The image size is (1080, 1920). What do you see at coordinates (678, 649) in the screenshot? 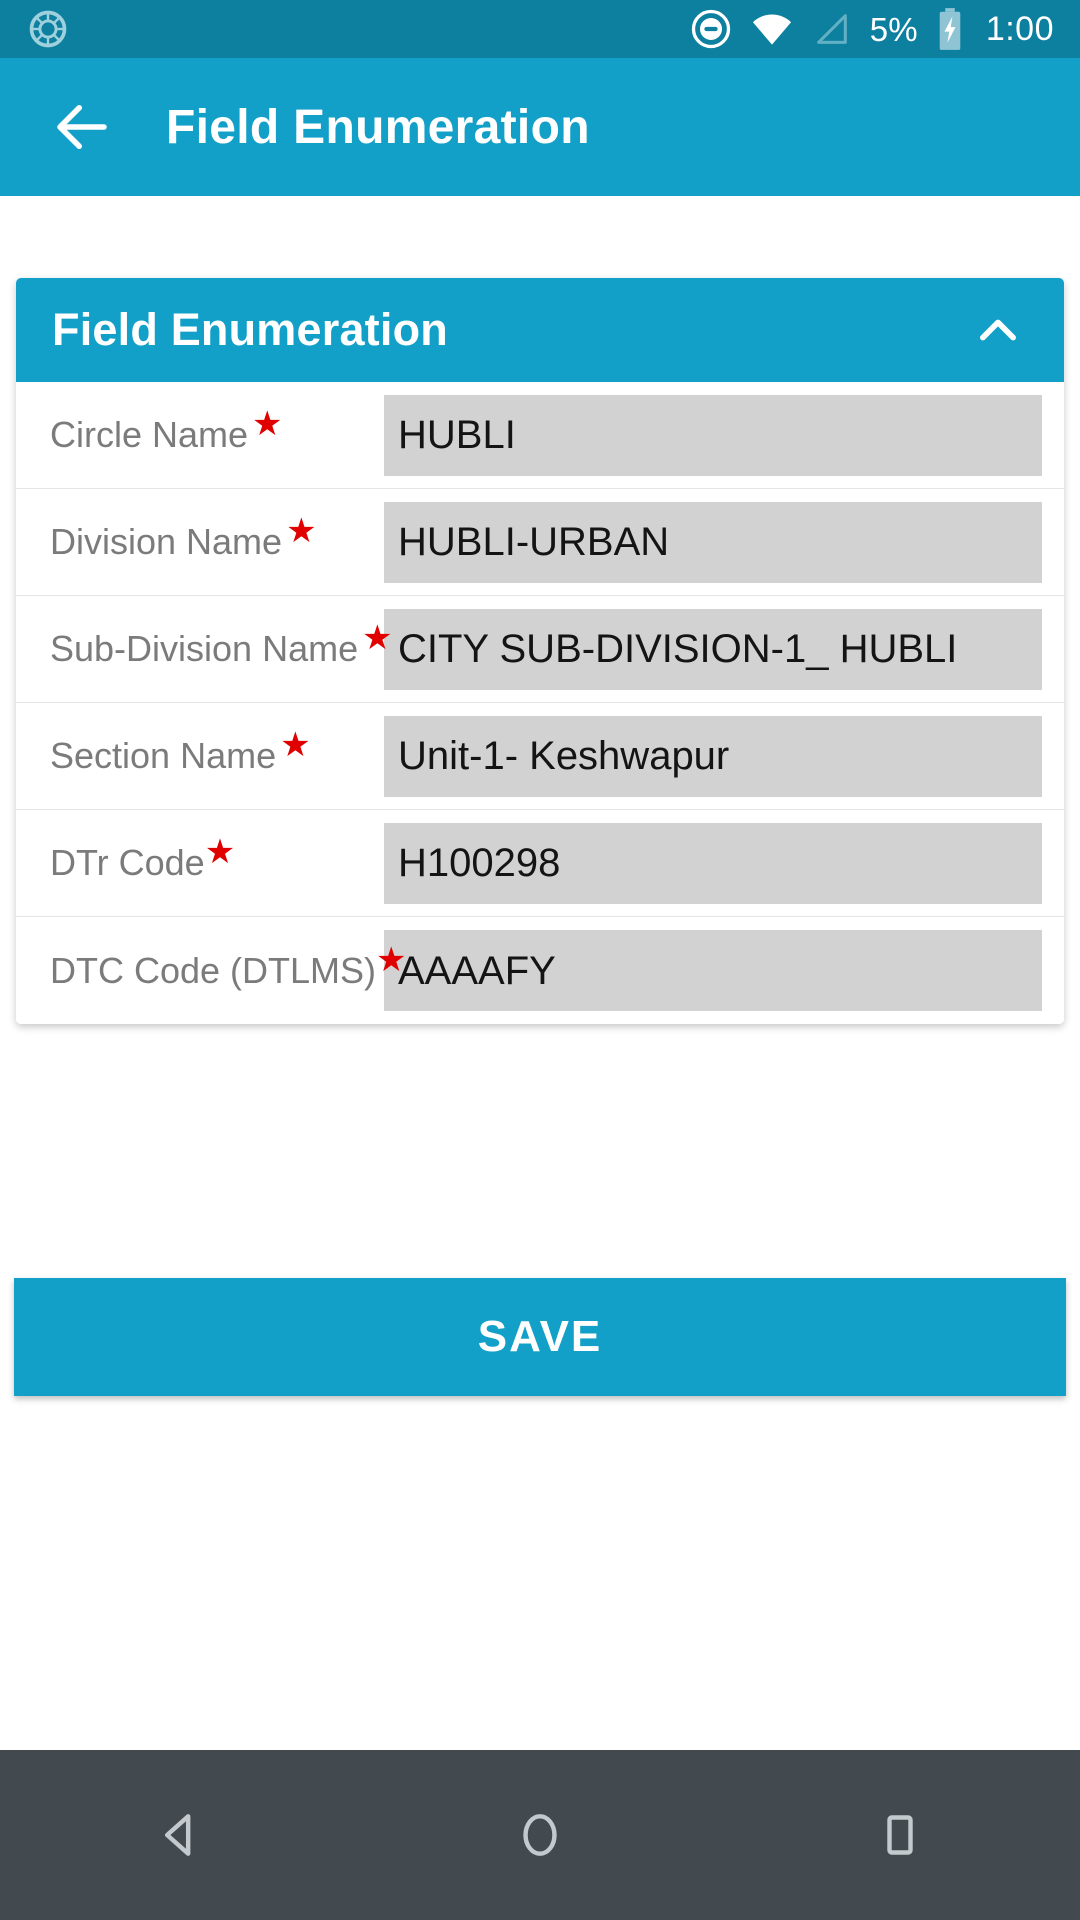
I see `form-row-input-value: CITY SUB-DIVISION-1_ HUBLI` at bounding box center [678, 649].